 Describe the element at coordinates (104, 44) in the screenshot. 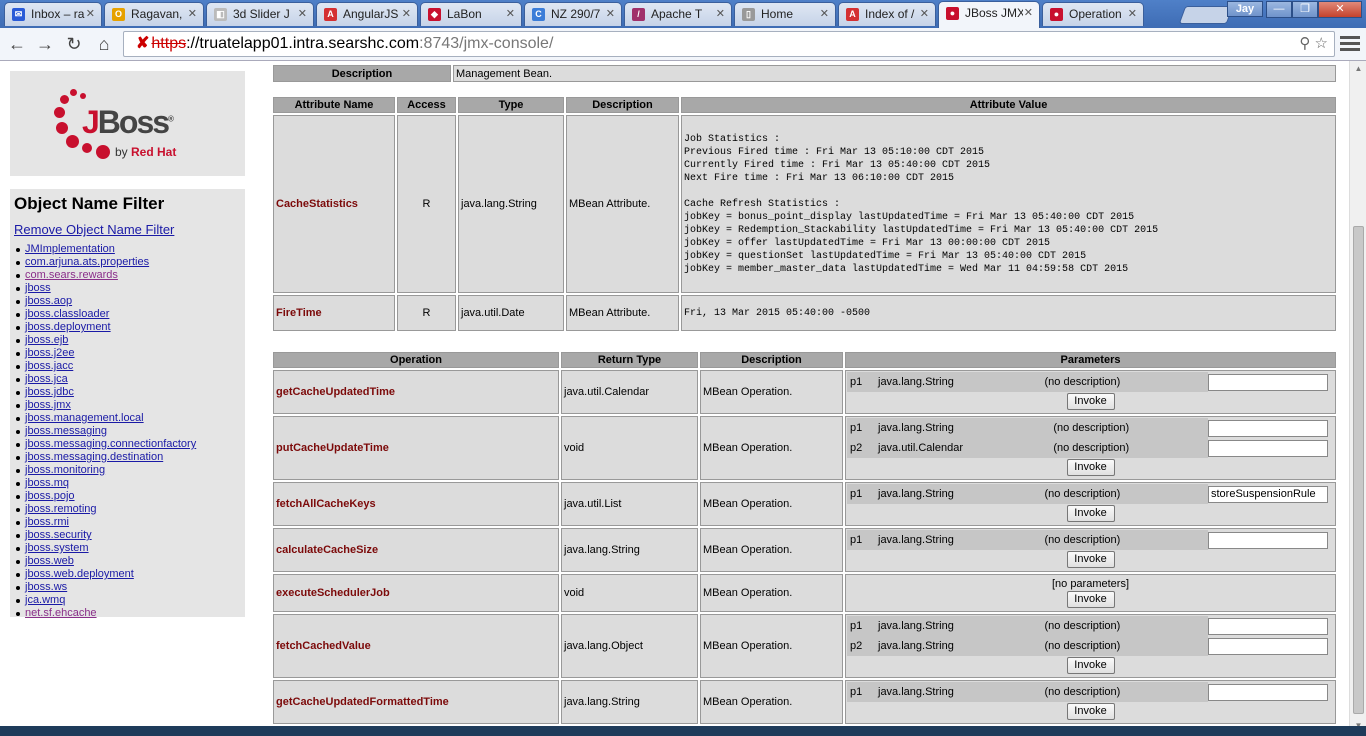

I see `home-icon: ⌂` at that location.